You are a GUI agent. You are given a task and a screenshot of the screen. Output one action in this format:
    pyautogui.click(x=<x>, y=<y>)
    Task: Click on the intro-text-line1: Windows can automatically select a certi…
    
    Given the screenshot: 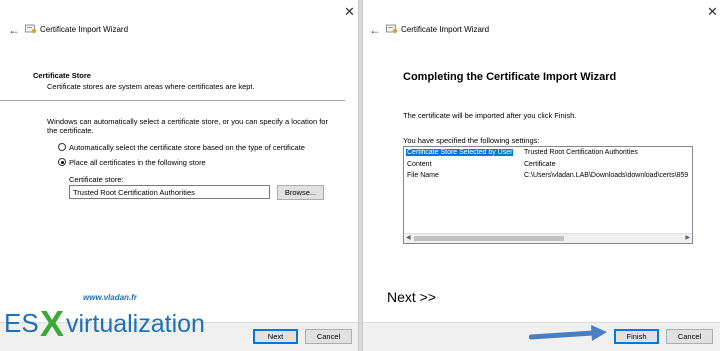 What is the action you would take?
    pyautogui.click(x=187, y=121)
    